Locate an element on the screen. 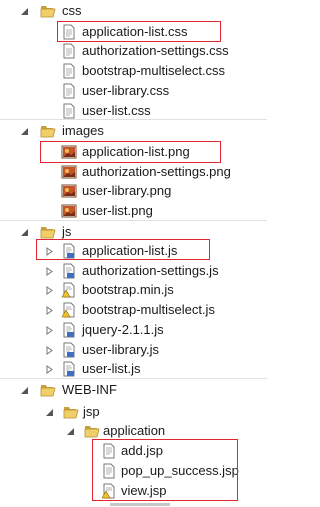  tree-file: view.jsp is located at coordinates (133, 491).